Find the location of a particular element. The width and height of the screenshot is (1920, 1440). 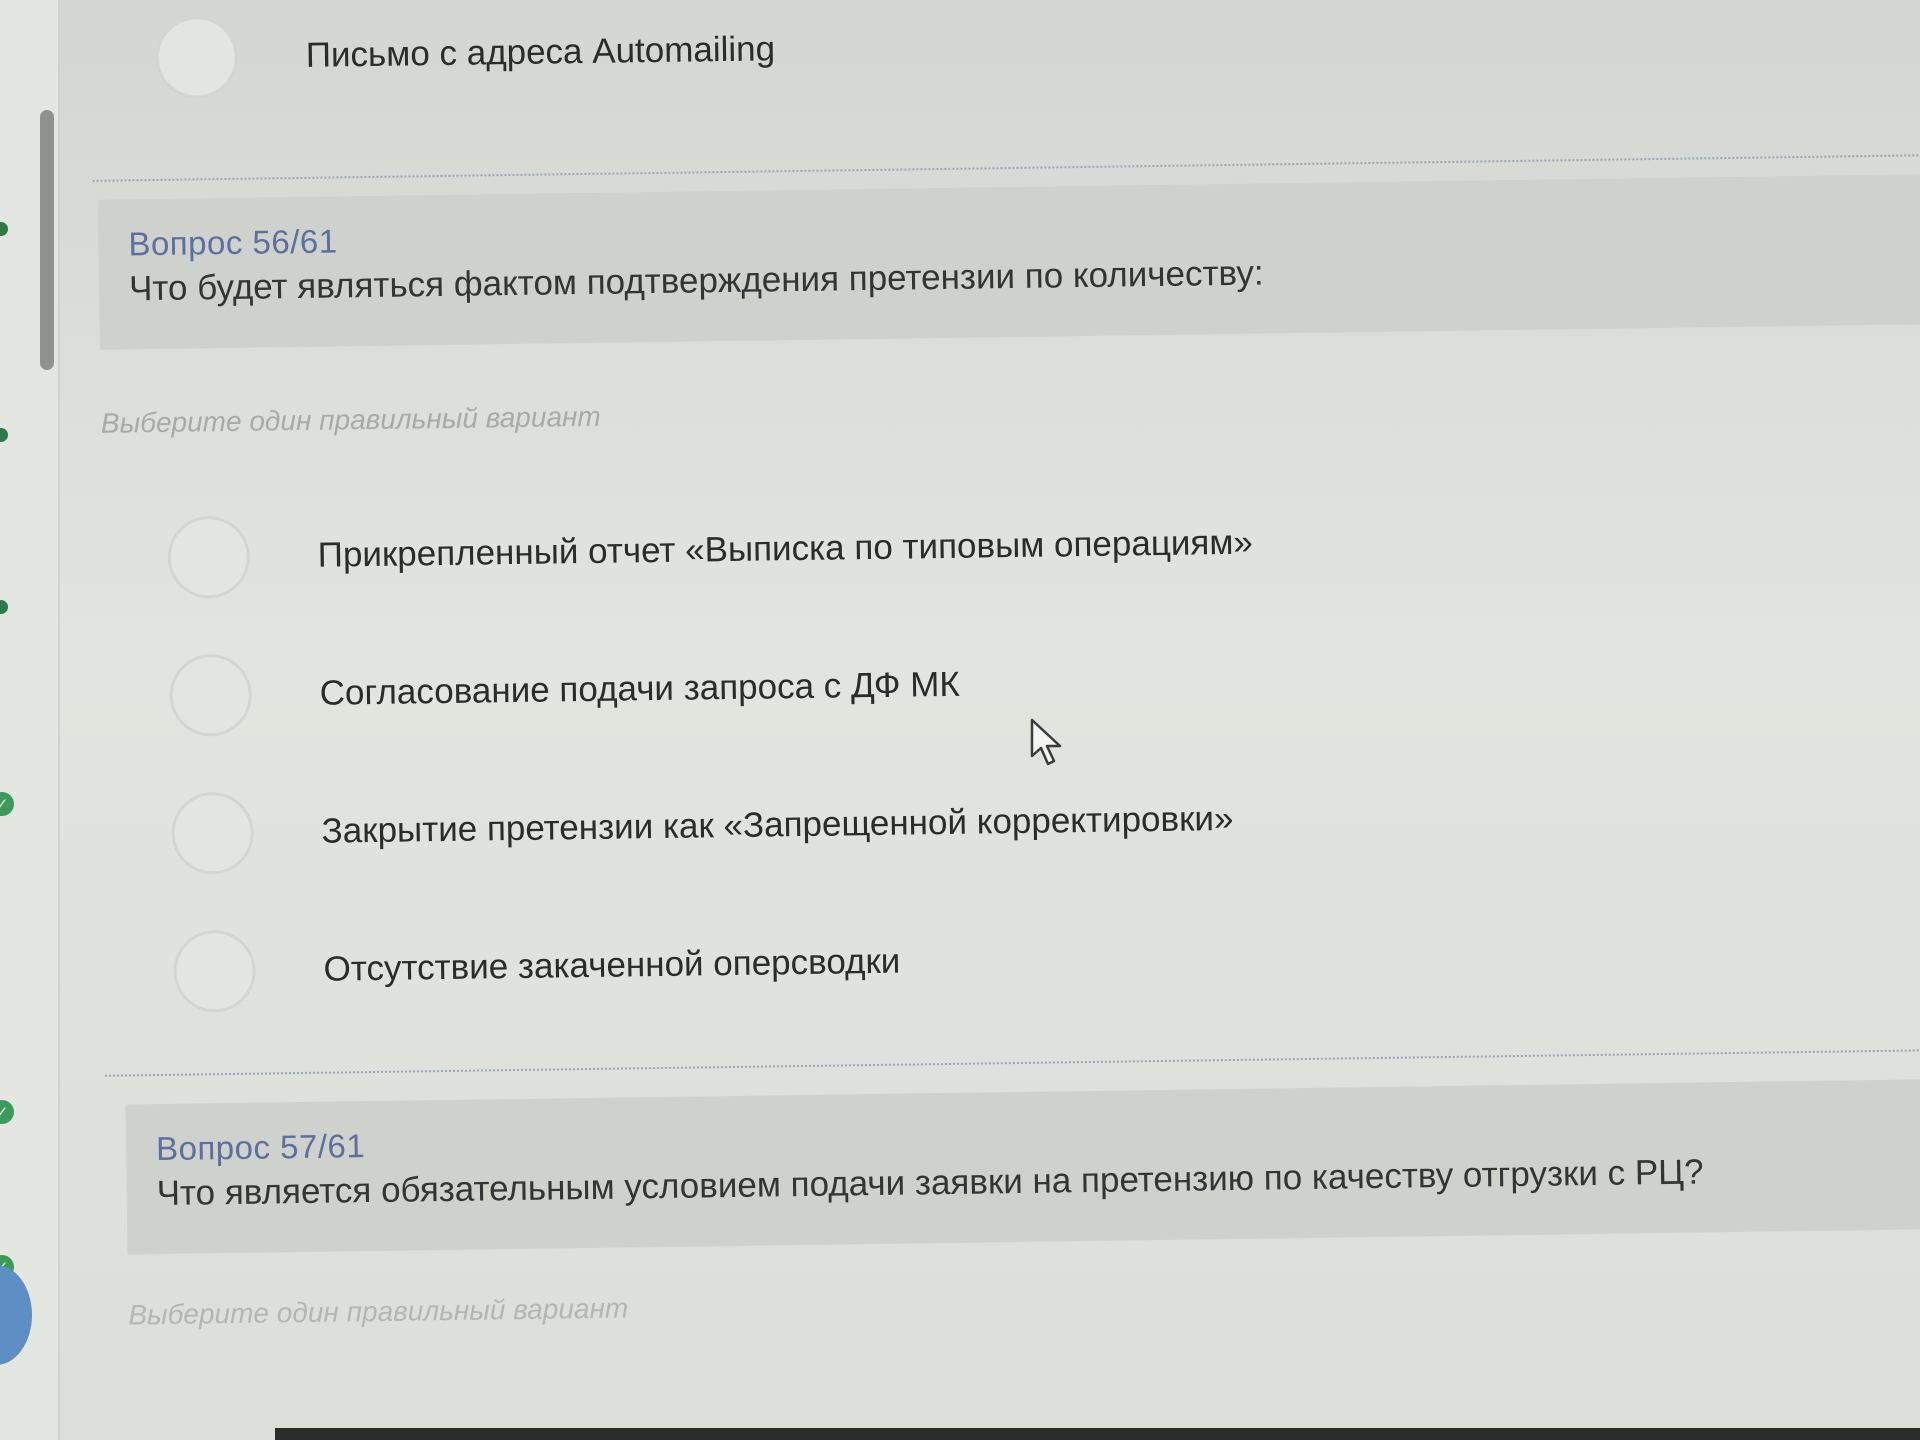

screen-bezel is located at coordinates (1097, 1434).